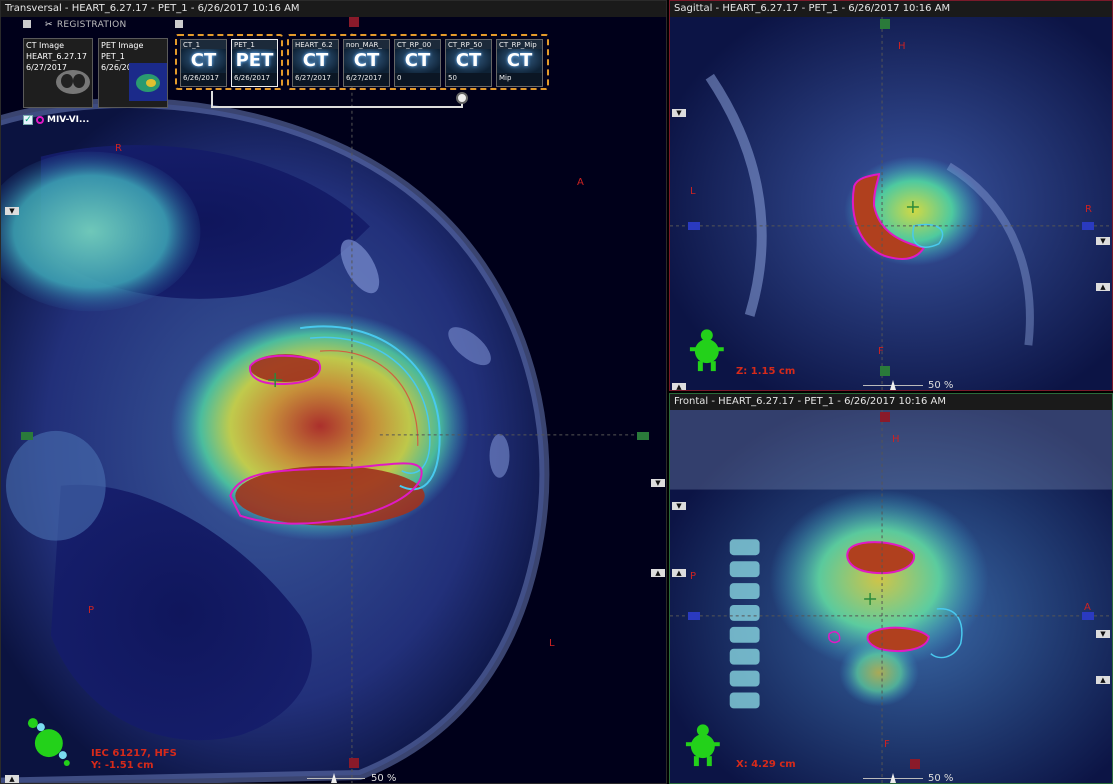  I want to click on pet-image-card: PET Image PET_1 6/26/2017, so click(133, 73).